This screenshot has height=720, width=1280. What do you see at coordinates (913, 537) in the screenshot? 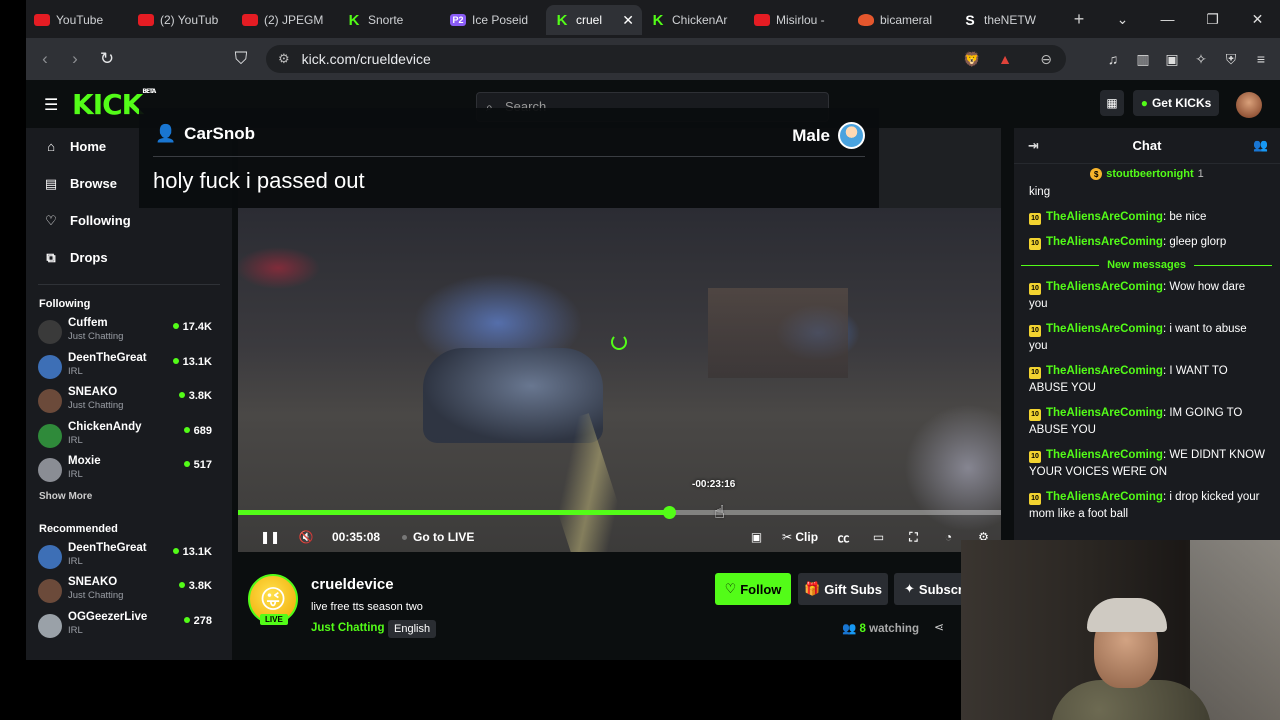
I see `fullscreen-icon: ⛶` at bounding box center [913, 537].